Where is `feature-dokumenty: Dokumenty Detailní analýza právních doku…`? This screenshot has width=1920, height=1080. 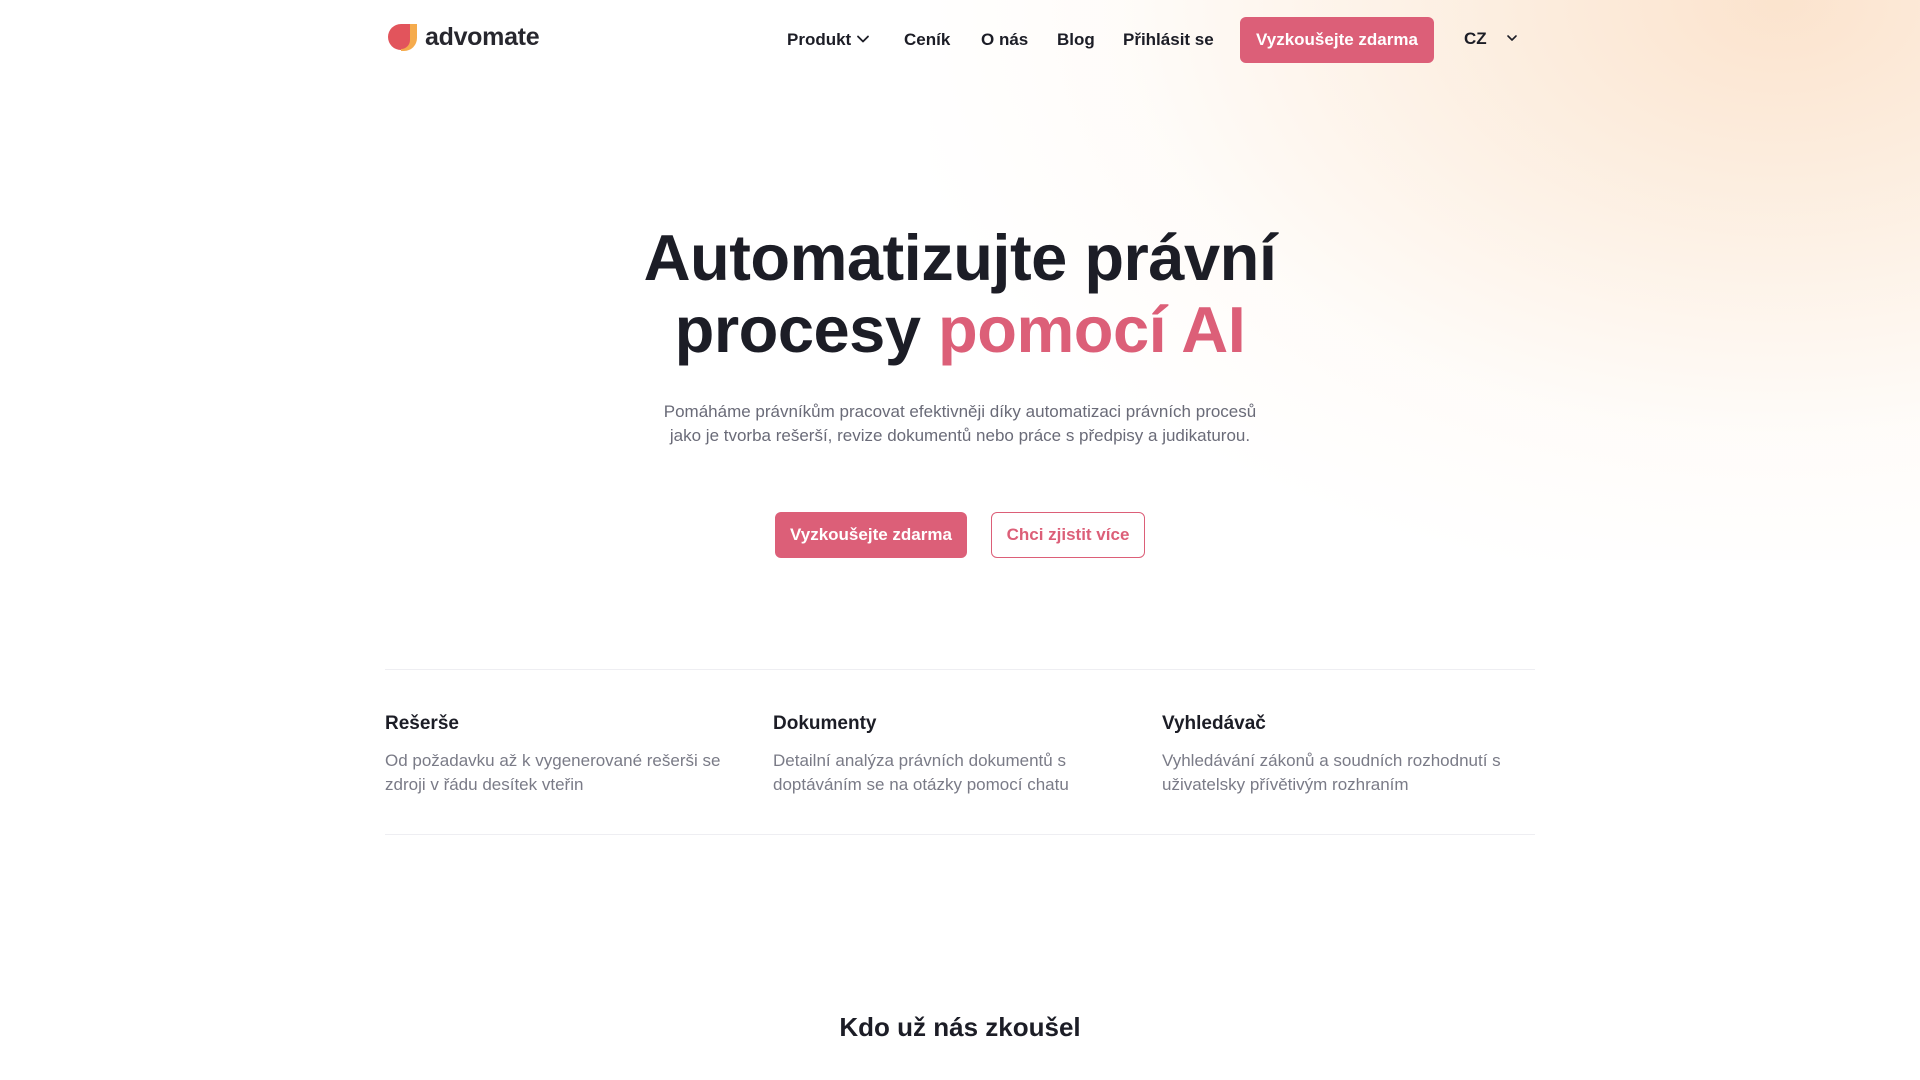 feature-dokumenty: Dokumenty Detailní analýza právních doku… is located at coordinates (948, 755).